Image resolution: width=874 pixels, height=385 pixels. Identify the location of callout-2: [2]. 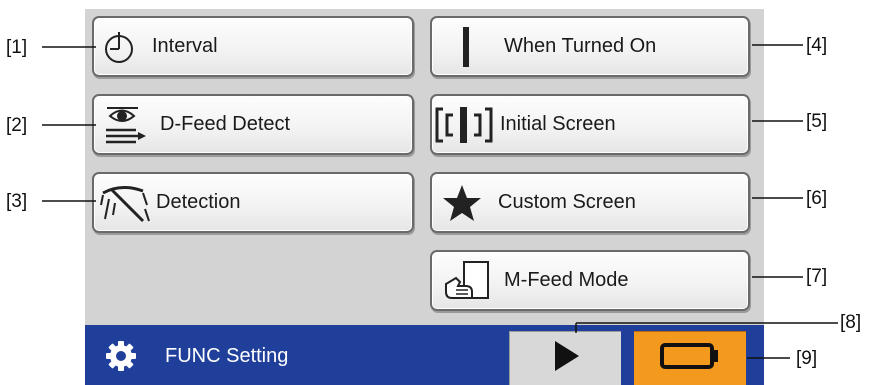
(17, 125).